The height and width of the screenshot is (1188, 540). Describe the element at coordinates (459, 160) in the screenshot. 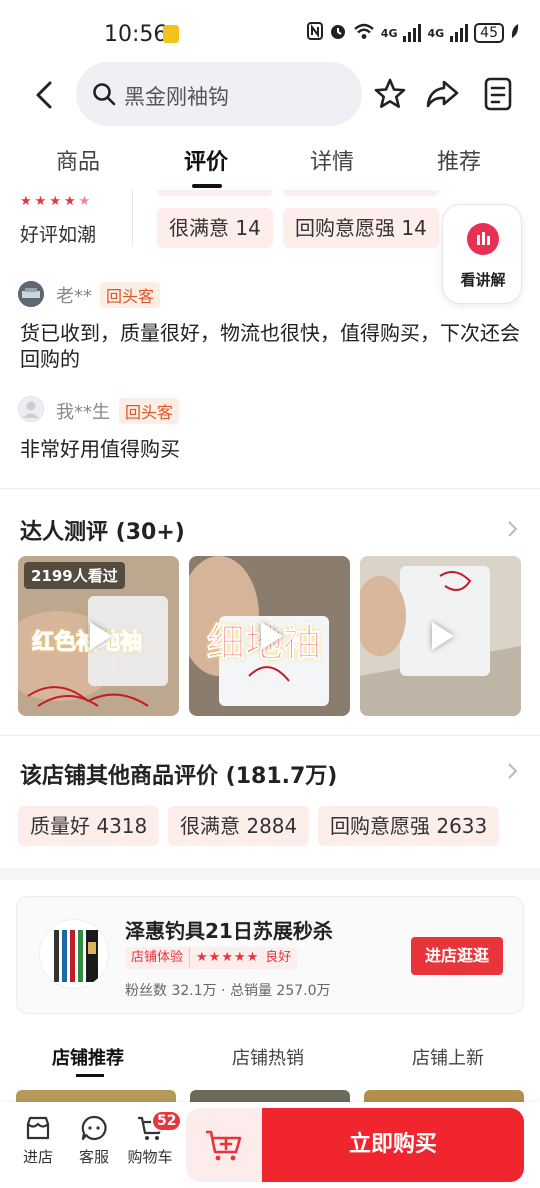

I see `tab-recommend: 推荐` at that location.